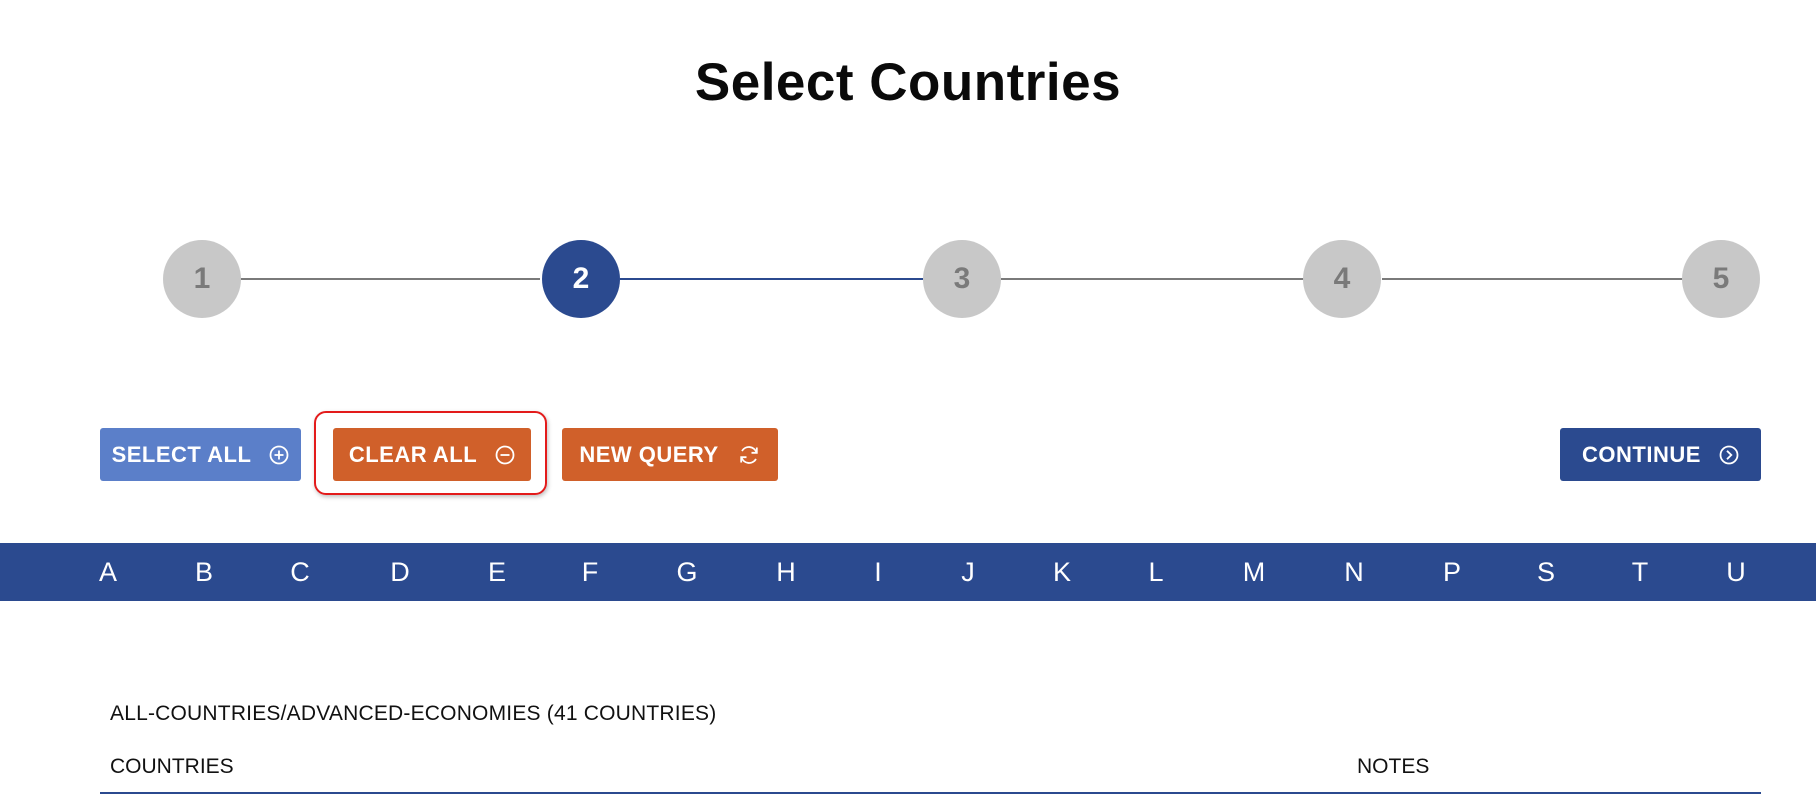  Describe the element at coordinates (300, 572) in the screenshot. I see `alphabet-letter-c: C` at that location.